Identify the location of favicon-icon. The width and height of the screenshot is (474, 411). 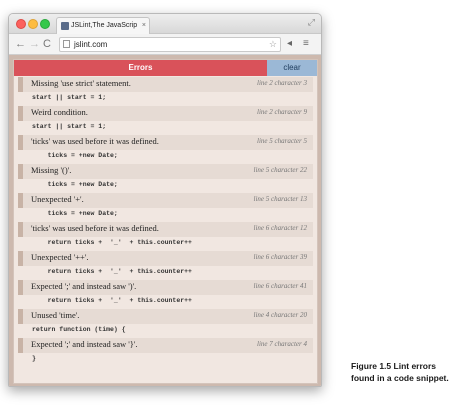
(65, 26).